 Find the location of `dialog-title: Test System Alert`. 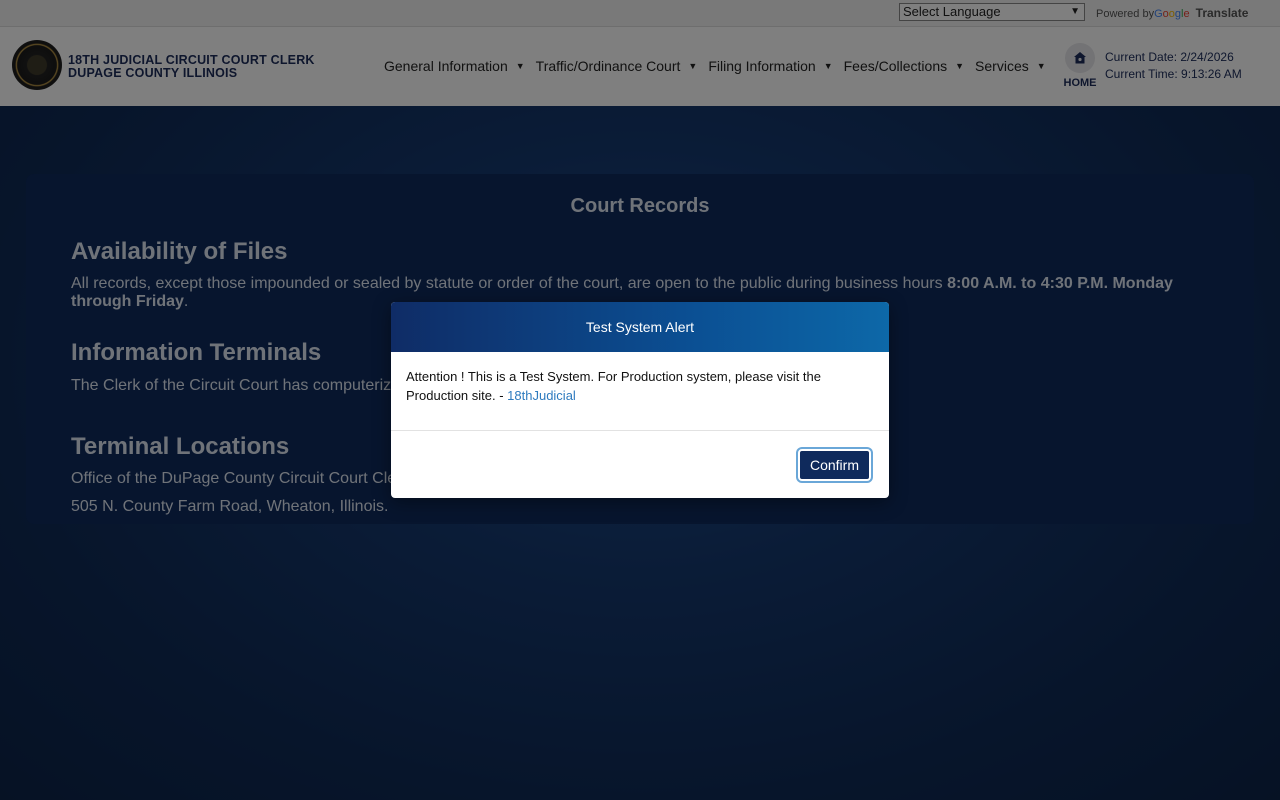

dialog-title: Test System Alert is located at coordinates (640, 327).